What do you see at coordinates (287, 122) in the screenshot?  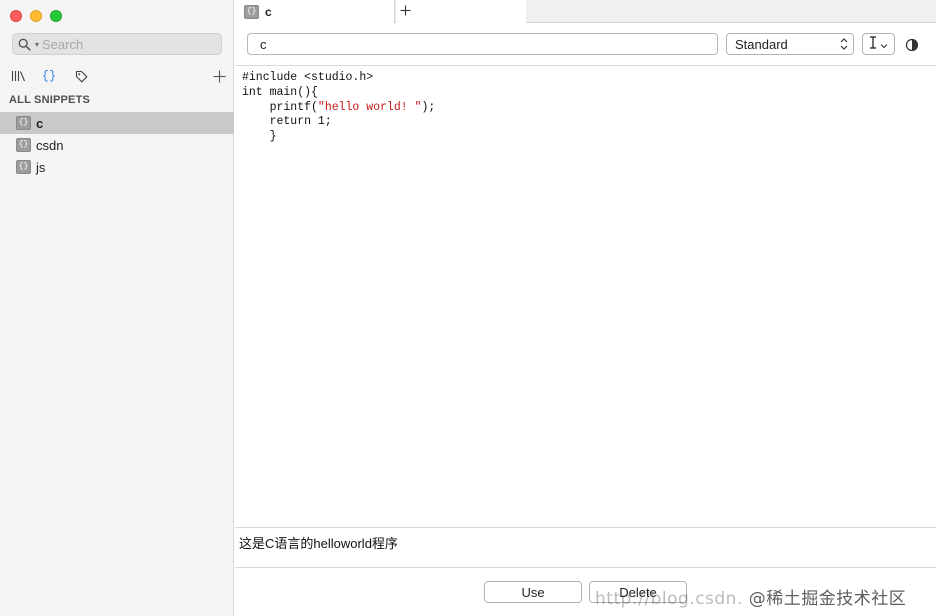 I see `code-line: return 1;` at bounding box center [287, 122].